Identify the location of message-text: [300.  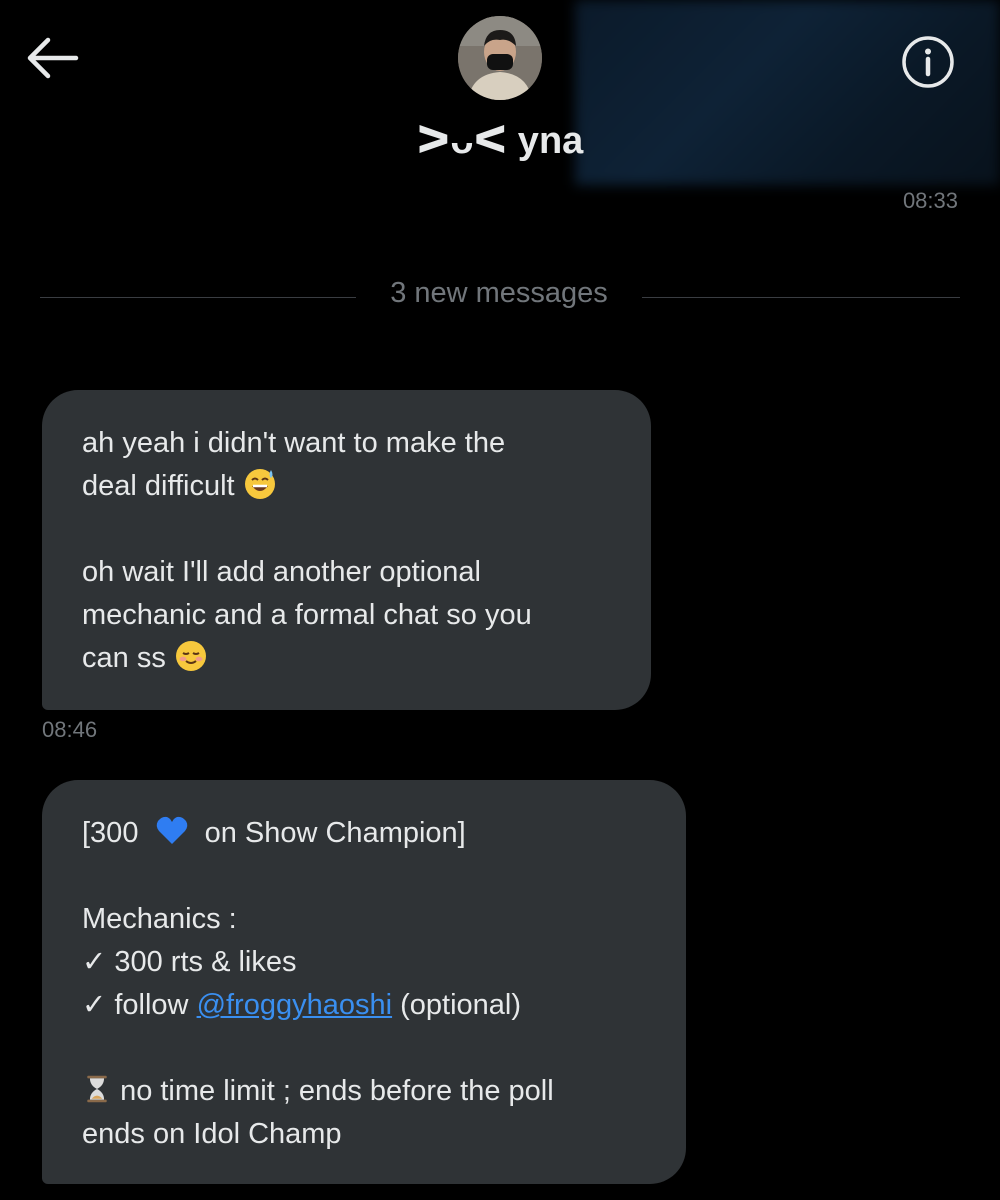
(110, 833).